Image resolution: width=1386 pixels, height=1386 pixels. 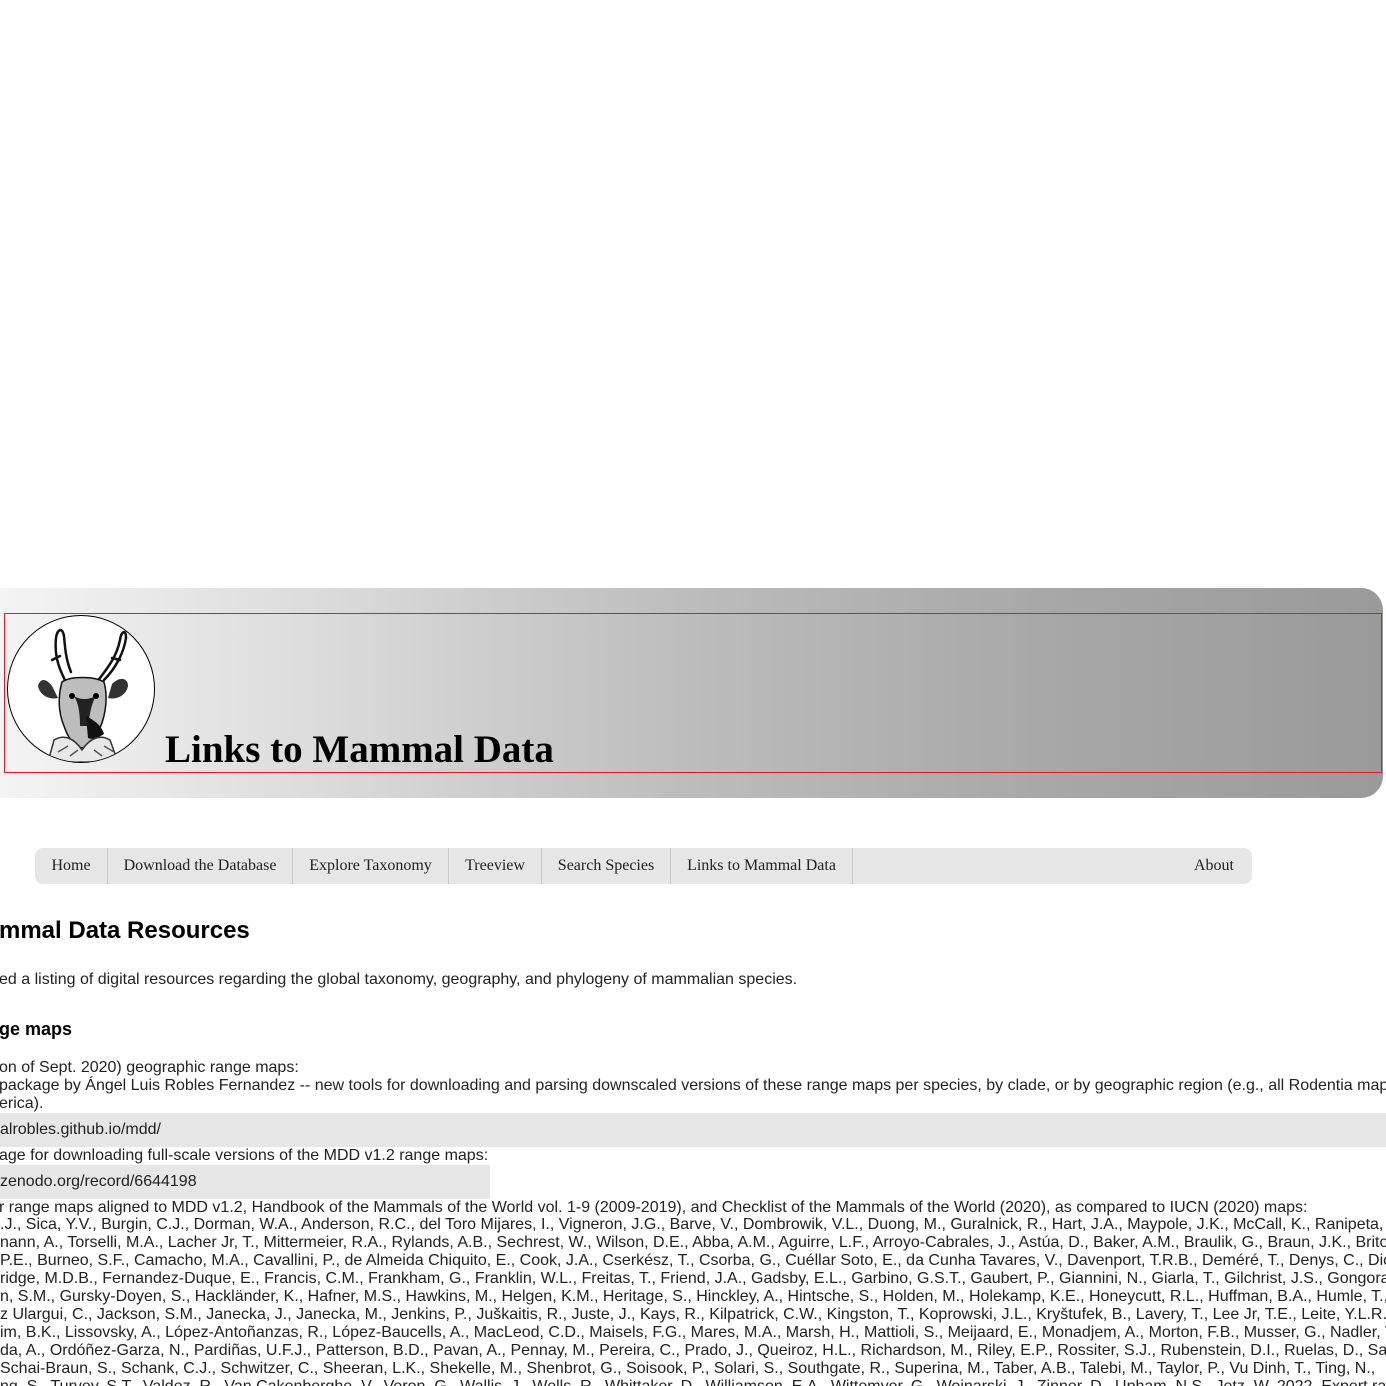 I want to click on nav-treeview: Treeview, so click(x=495, y=866).